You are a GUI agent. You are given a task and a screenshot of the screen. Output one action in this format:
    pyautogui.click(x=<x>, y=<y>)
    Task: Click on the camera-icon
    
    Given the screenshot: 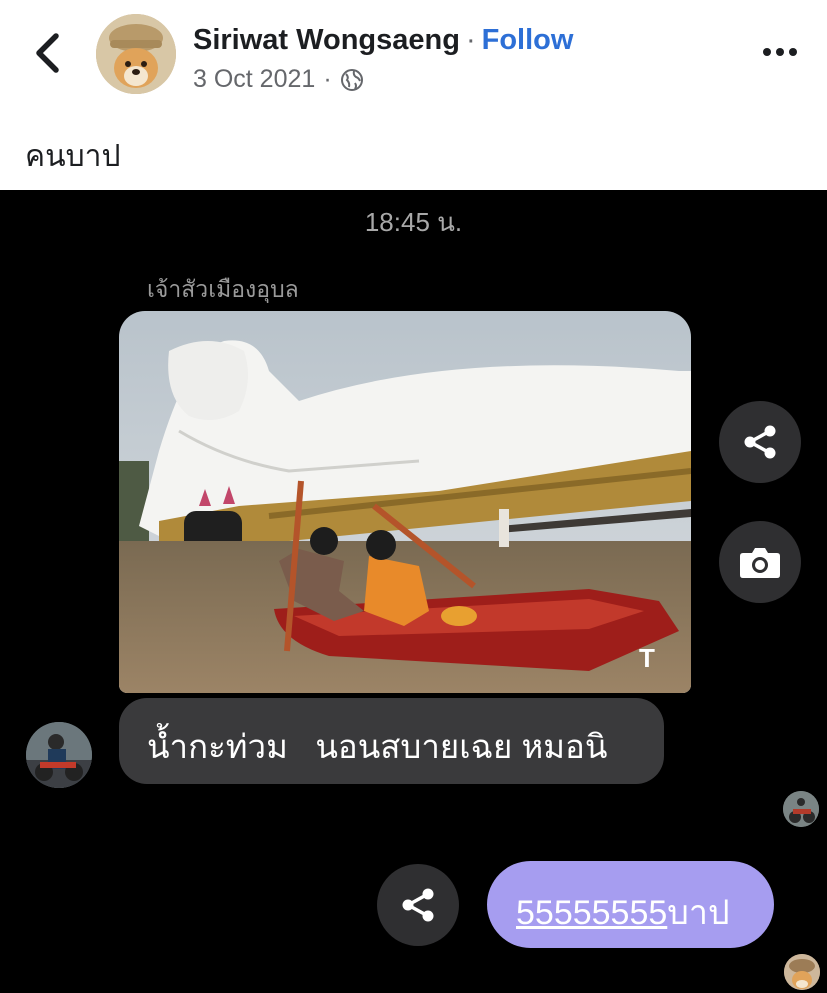 What is the action you would take?
    pyautogui.click(x=760, y=563)
    